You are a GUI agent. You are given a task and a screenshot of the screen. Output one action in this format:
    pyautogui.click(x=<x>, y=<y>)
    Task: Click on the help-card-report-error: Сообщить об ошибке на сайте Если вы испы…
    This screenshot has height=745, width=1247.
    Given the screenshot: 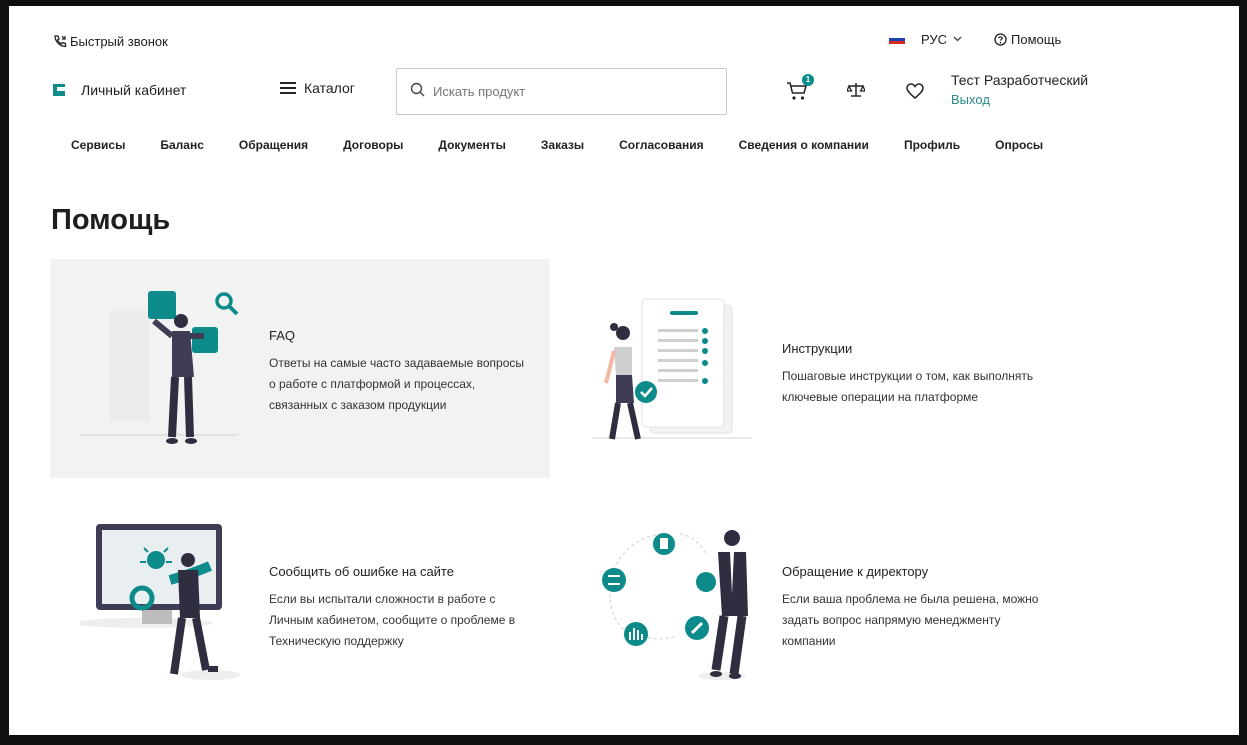 What is the action you would take?
    pyautogui.click(x=300, y=606)
    